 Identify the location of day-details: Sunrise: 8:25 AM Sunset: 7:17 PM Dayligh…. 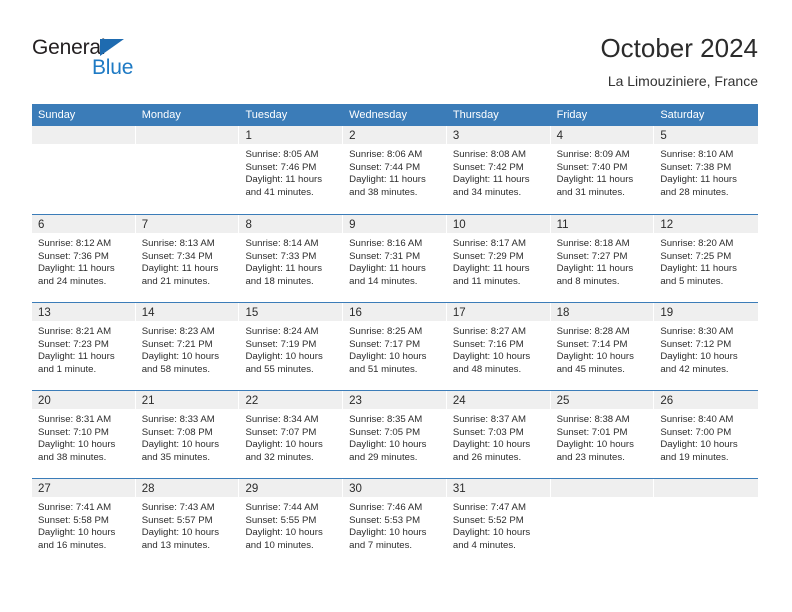
(395, 348).